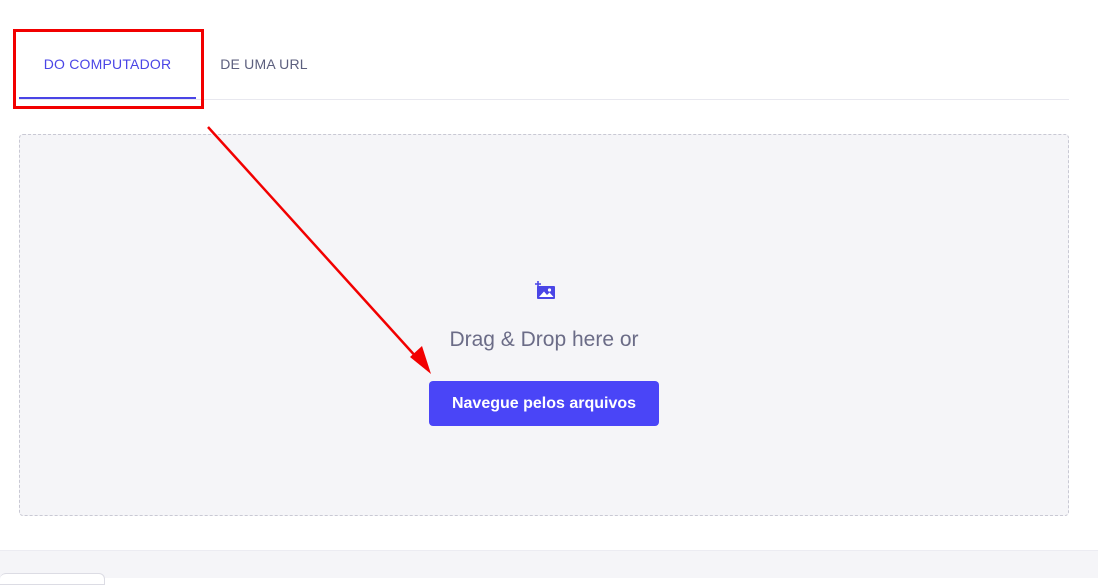 The height and width of the screenshot is (585, 1098). Describe the element at coordinates (544, 339) in the screenshot. I see `dropzone-prompt: Drag & Drop here or` at that location.